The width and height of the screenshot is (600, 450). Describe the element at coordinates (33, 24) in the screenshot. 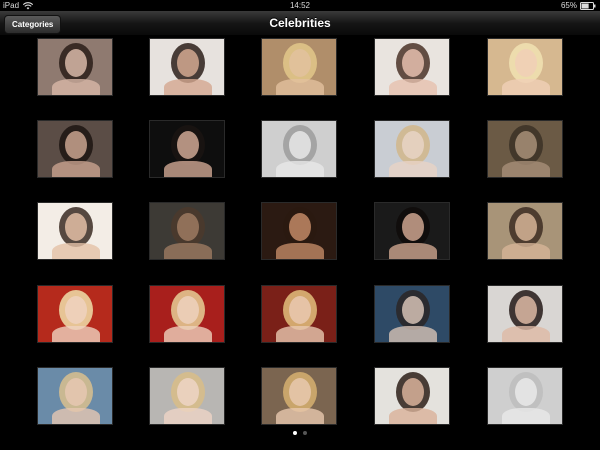

I see `categories-back-button: Categories` at that location.